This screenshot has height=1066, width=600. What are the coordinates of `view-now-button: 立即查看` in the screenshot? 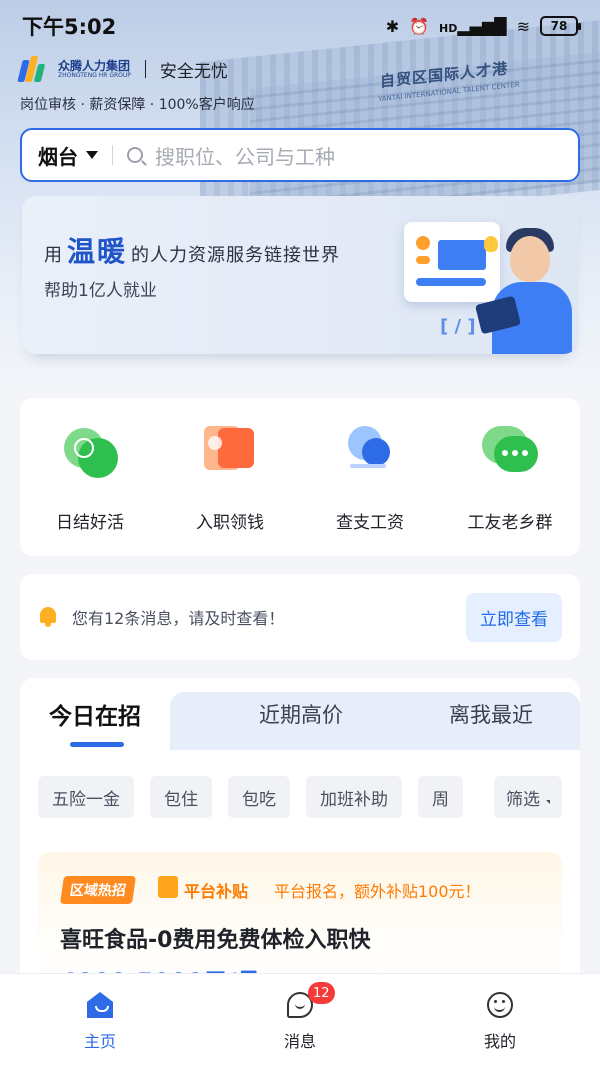 It's located at (514, 617).